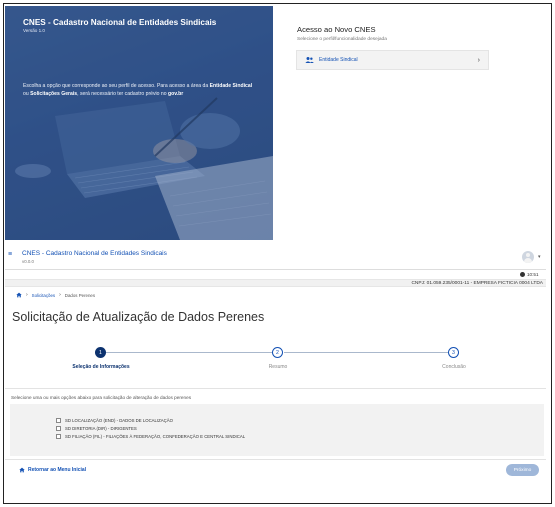 Image resolution: width=555 pixels, height=507 pixels. Describe the element at coordinates (277, 352) in the screenshot. I see `step-2: 2` at that location.